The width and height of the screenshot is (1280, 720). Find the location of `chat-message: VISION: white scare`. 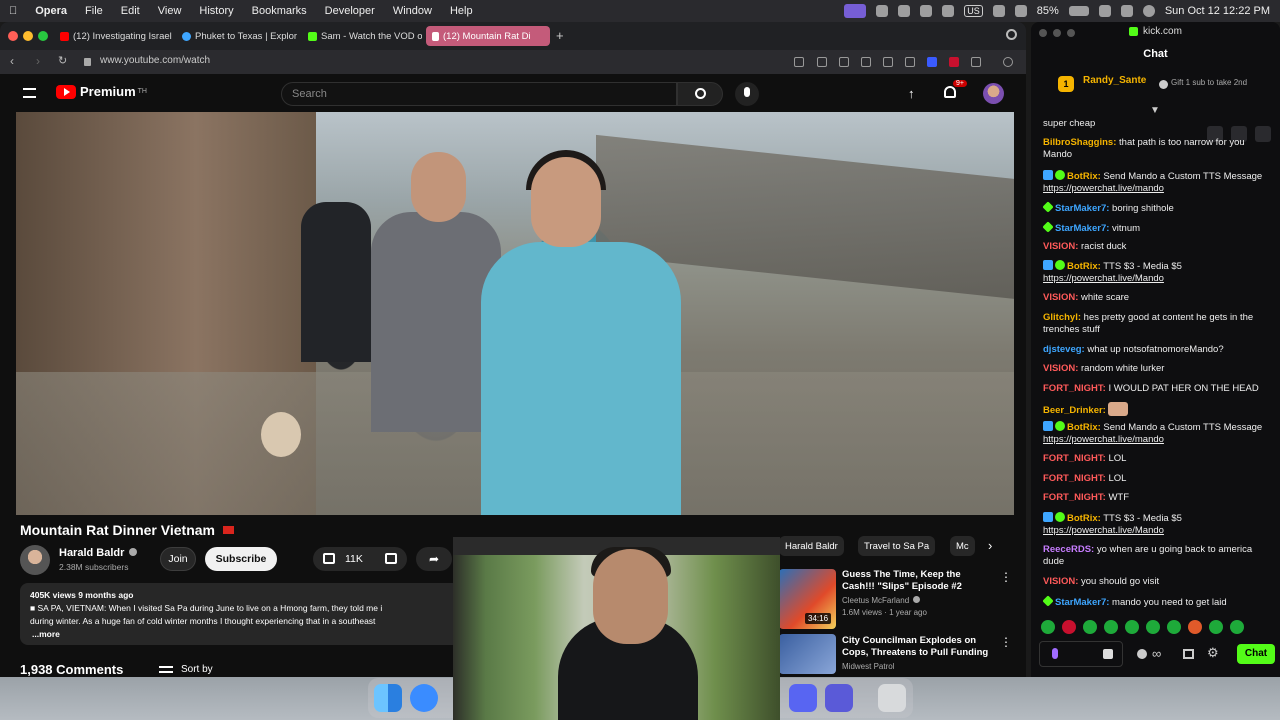

chat-message: VISION: white scare is located at coordinates (1157, 298).